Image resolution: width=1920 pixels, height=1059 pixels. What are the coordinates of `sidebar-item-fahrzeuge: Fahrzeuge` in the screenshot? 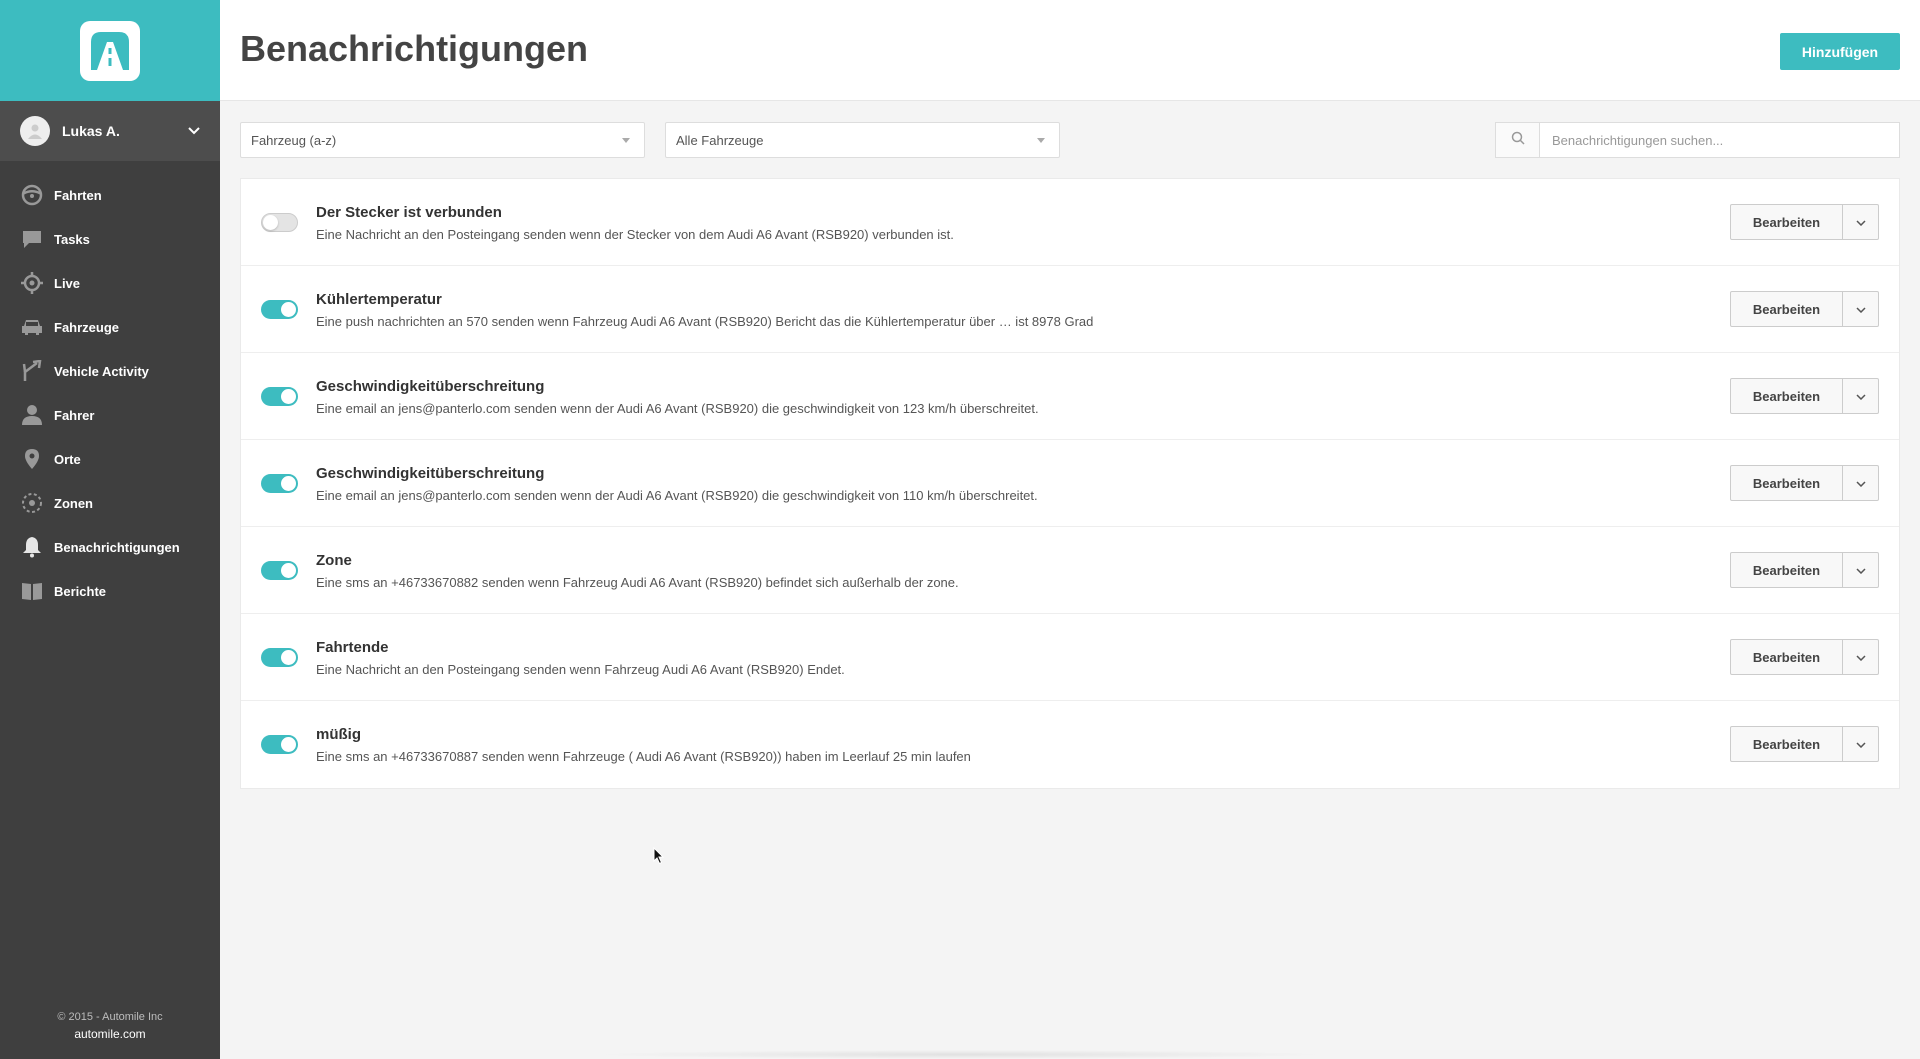 It's located at (110, 327).